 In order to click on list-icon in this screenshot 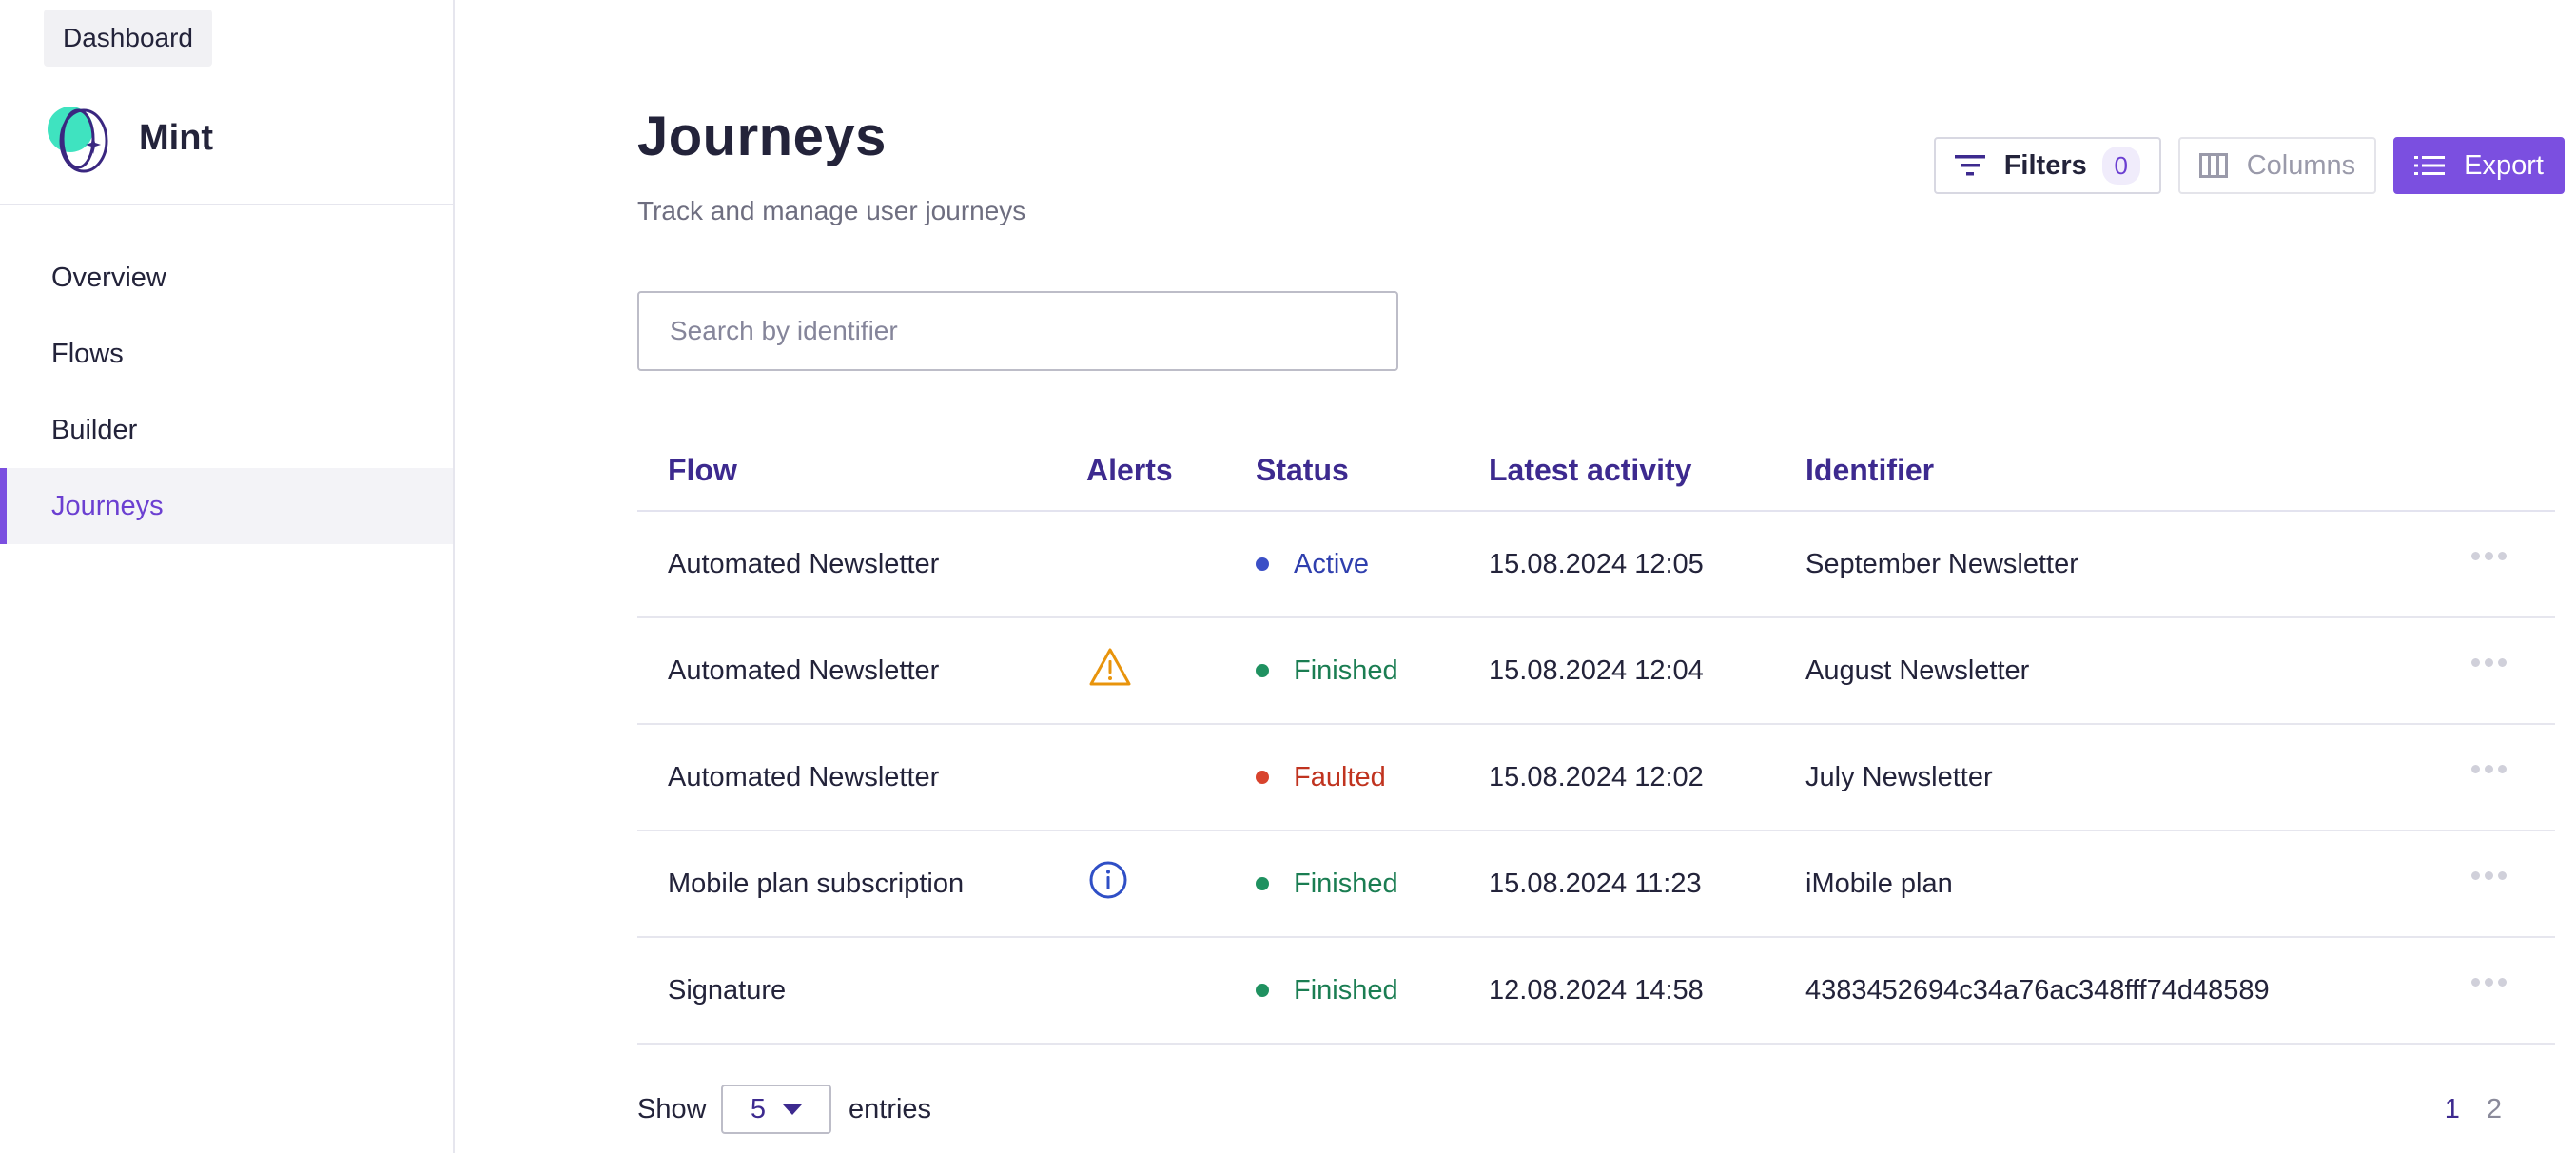, I will do `click(2430, 165)`.